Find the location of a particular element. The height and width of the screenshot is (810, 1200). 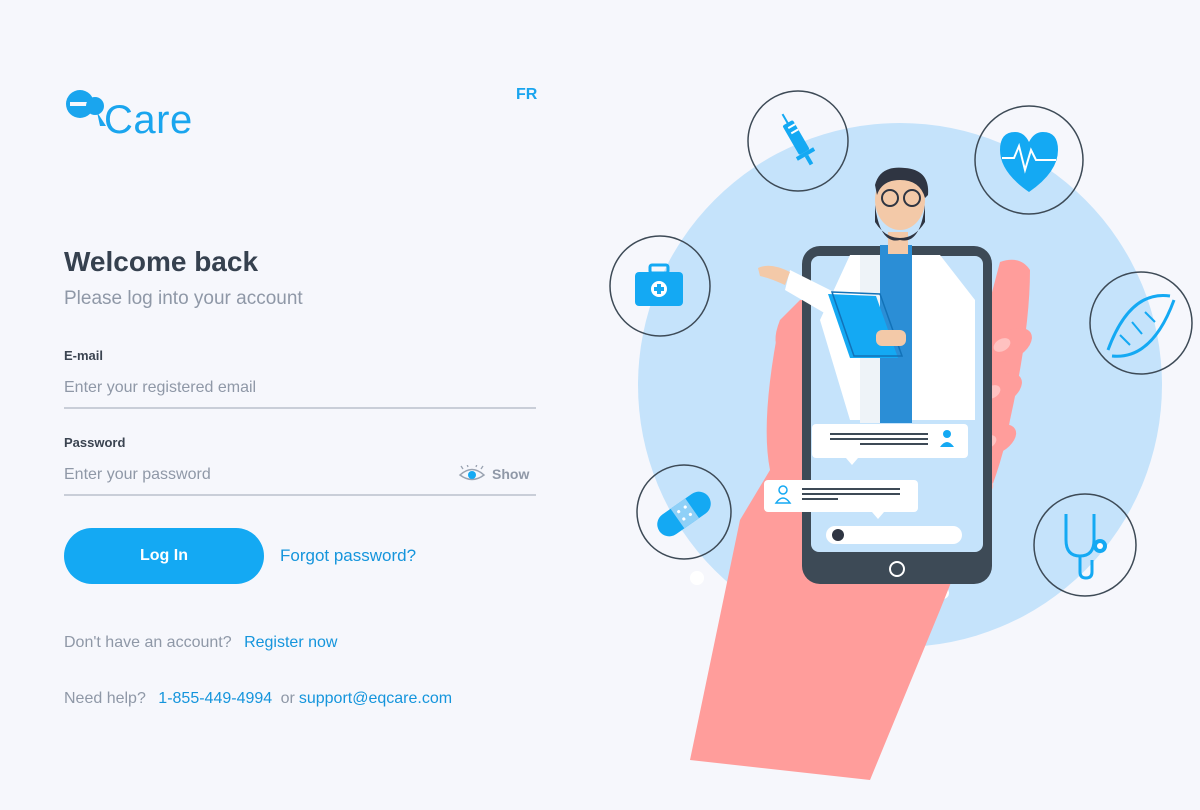

email-label: E-mail is located at coordinates (84, 355).